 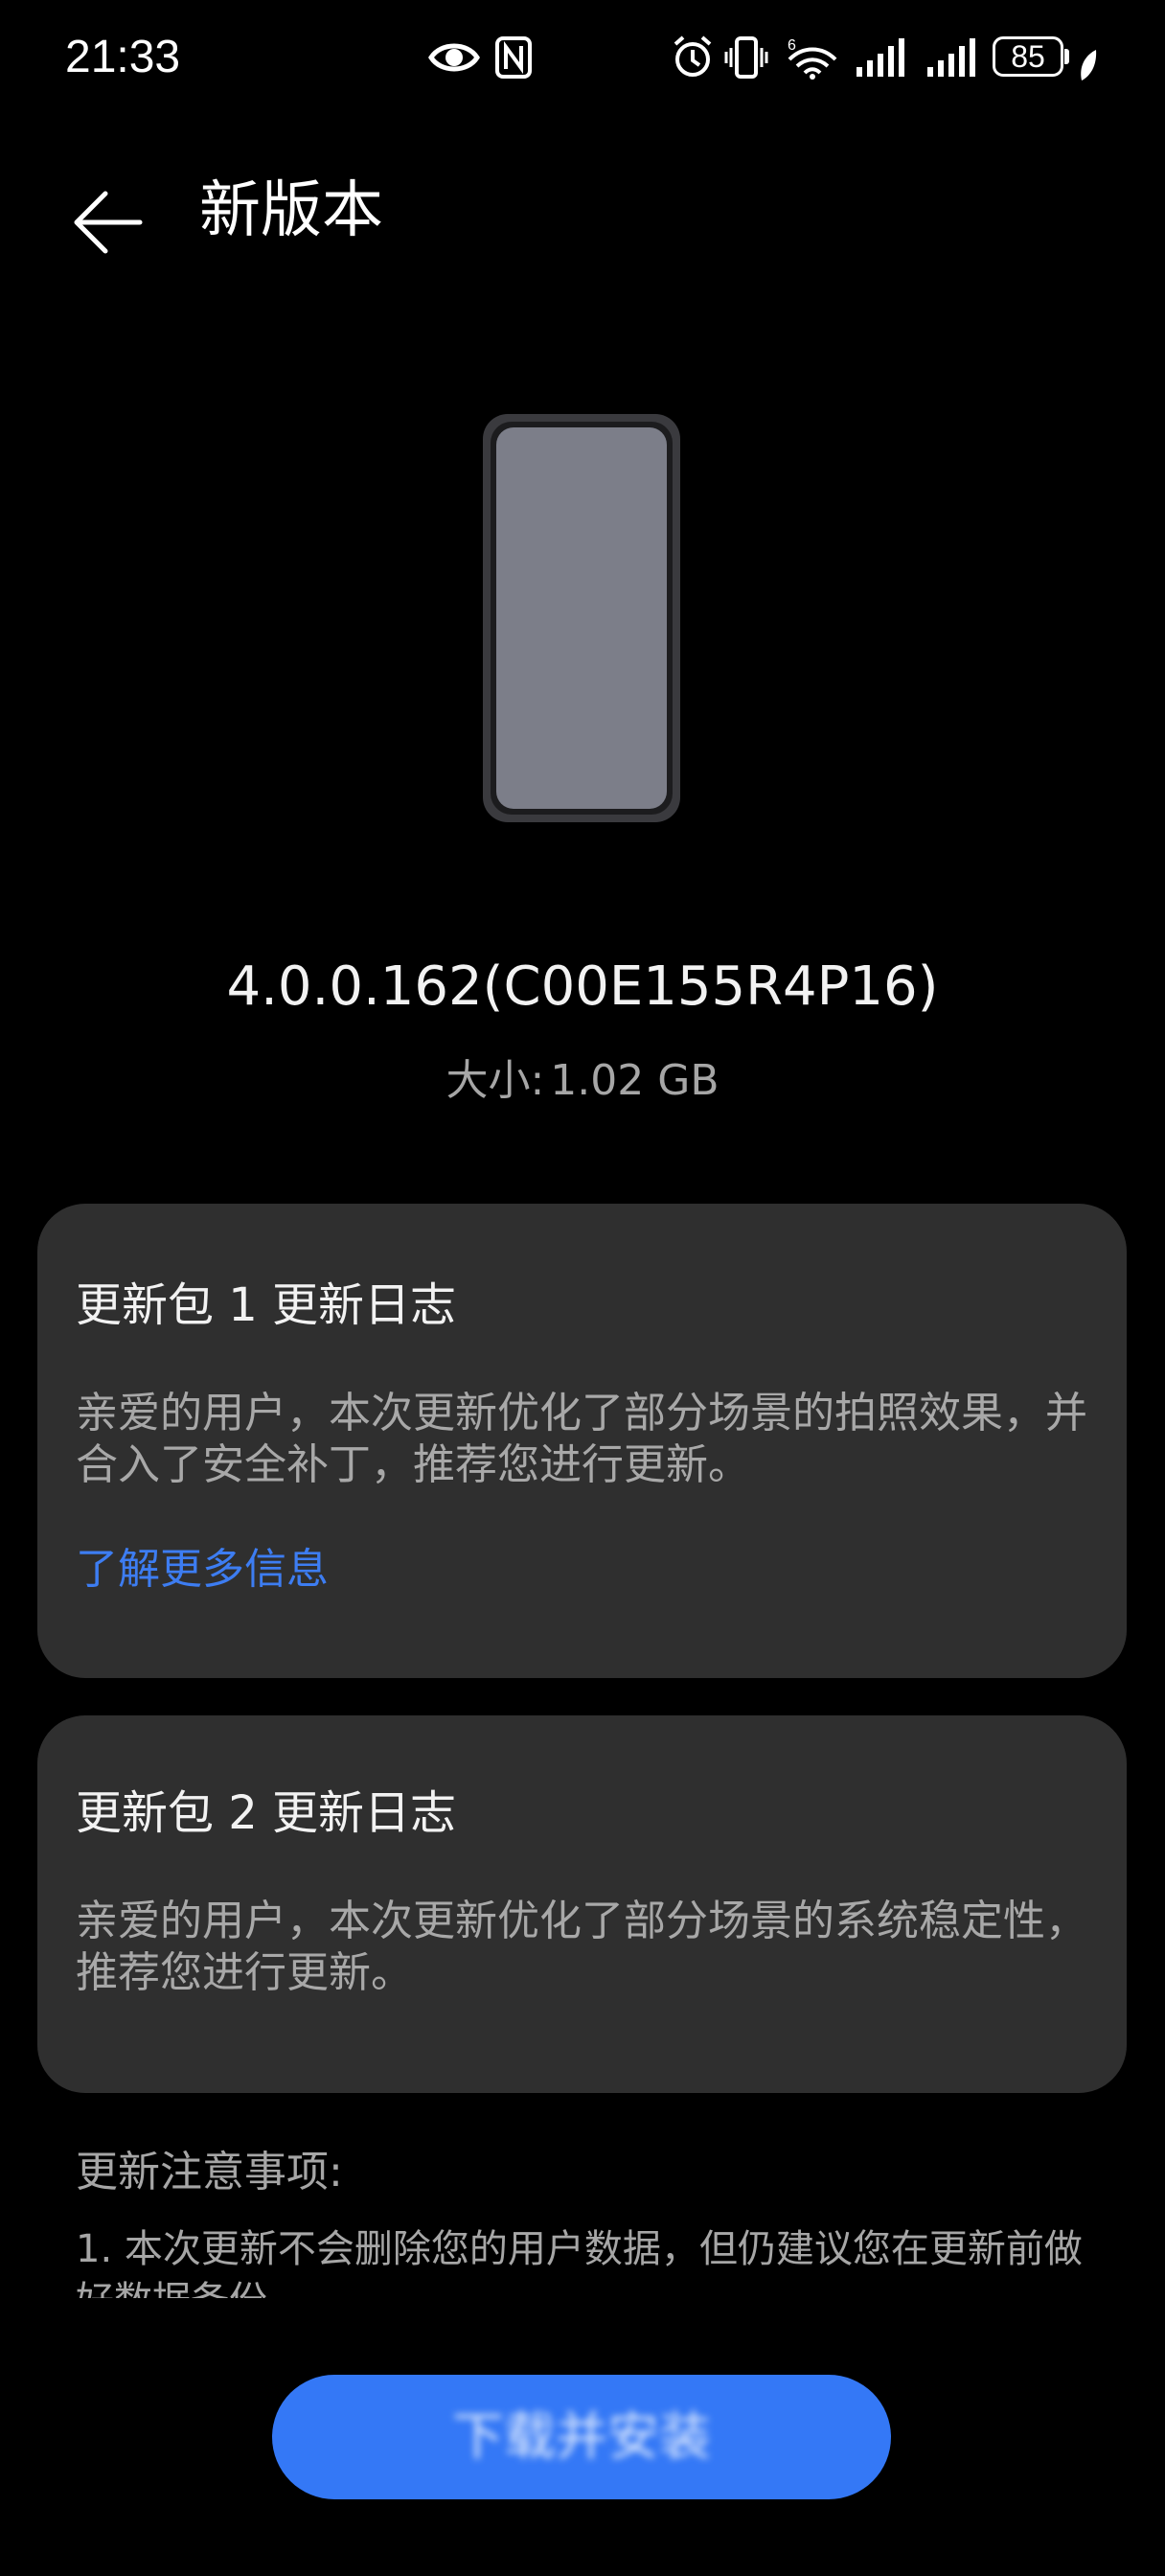 I want to click on changelog-title: 更新包 2 更新日志, so click(x=267, y=1813).